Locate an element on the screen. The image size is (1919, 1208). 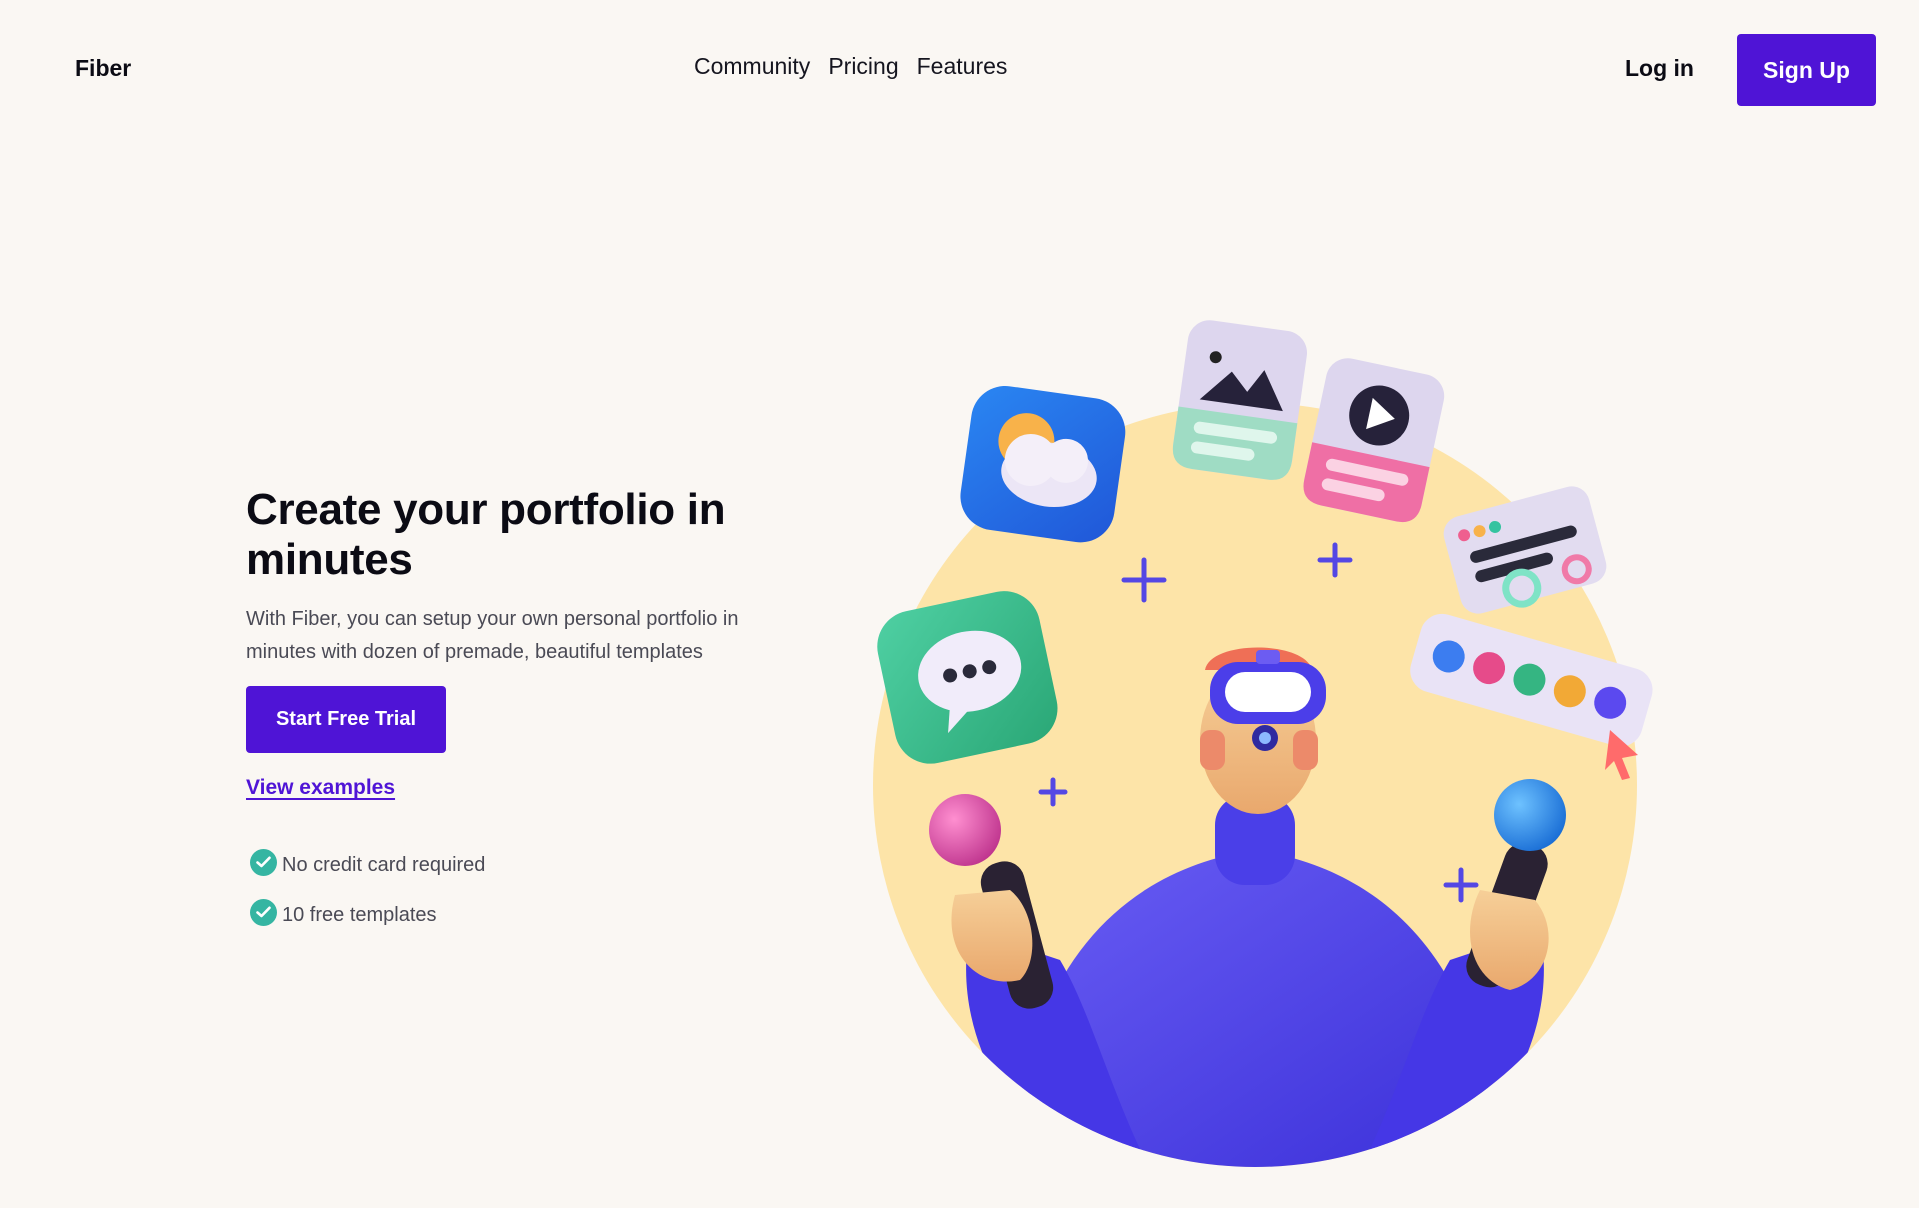
nav-link-community: Community is located at coordinates (752, 66).